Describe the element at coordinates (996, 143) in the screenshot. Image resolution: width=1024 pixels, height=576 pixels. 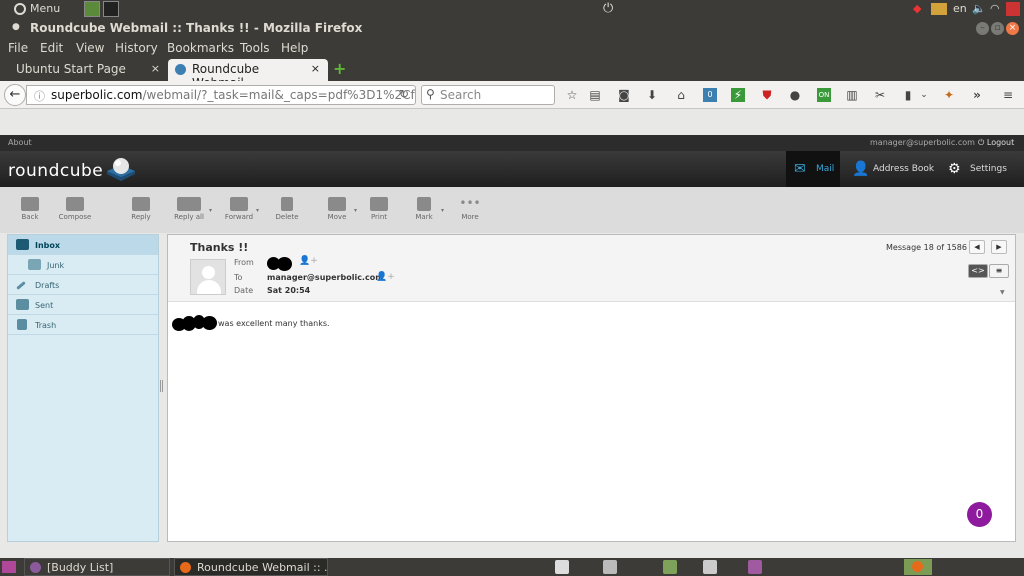
I see `logout-button: ⏻ Logout` at that location.